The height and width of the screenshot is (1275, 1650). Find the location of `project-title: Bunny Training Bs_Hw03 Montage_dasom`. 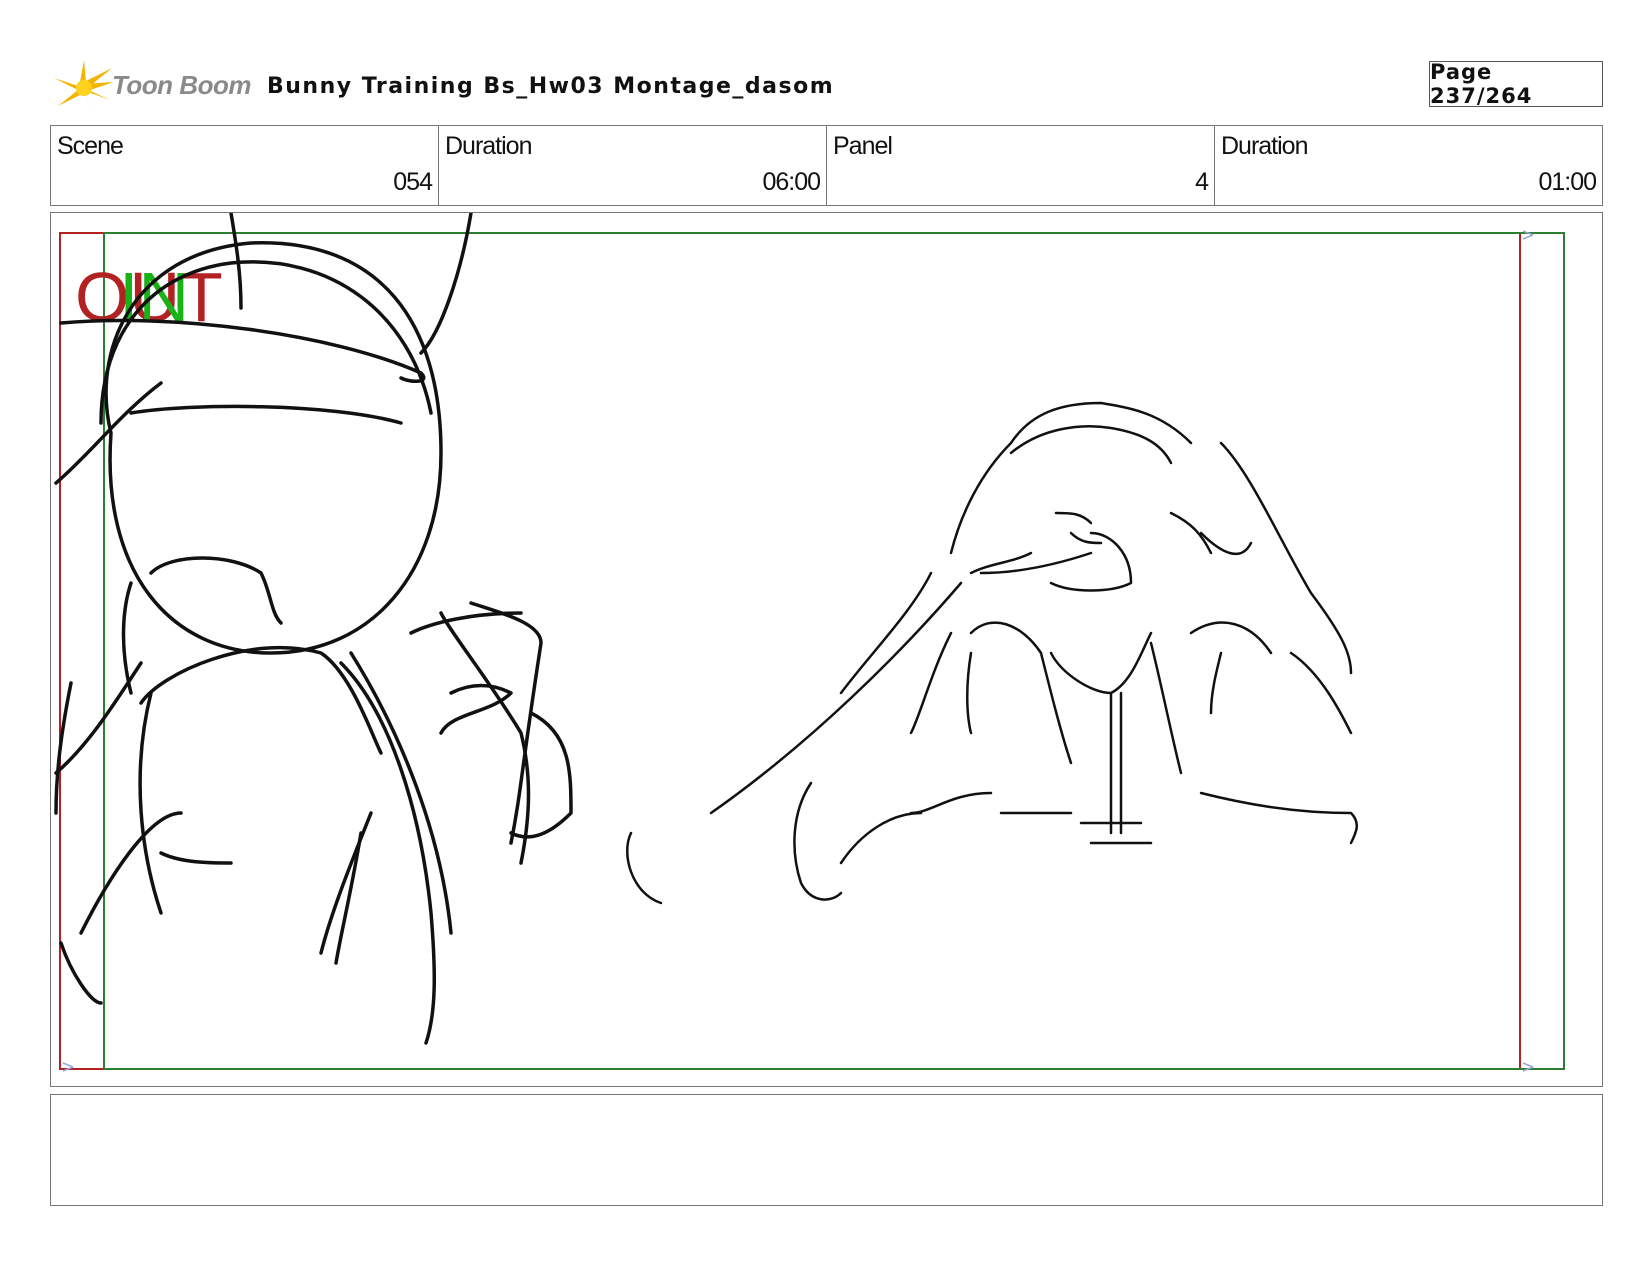

project-title: Bunny Training Bs_Hw03 Montage_dasom is located at coordinates (551, 86).